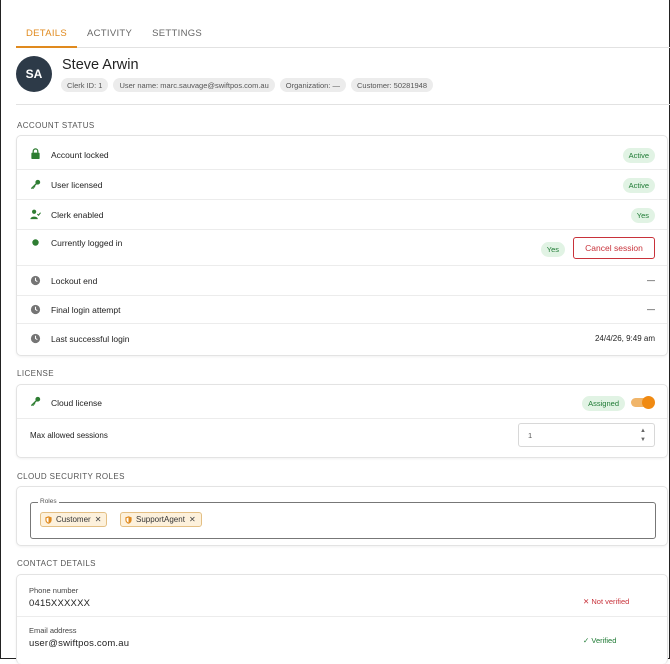 The image size is (670, 664). I want to click on customer-chip: Customer: 50281948, so click(392, 85).